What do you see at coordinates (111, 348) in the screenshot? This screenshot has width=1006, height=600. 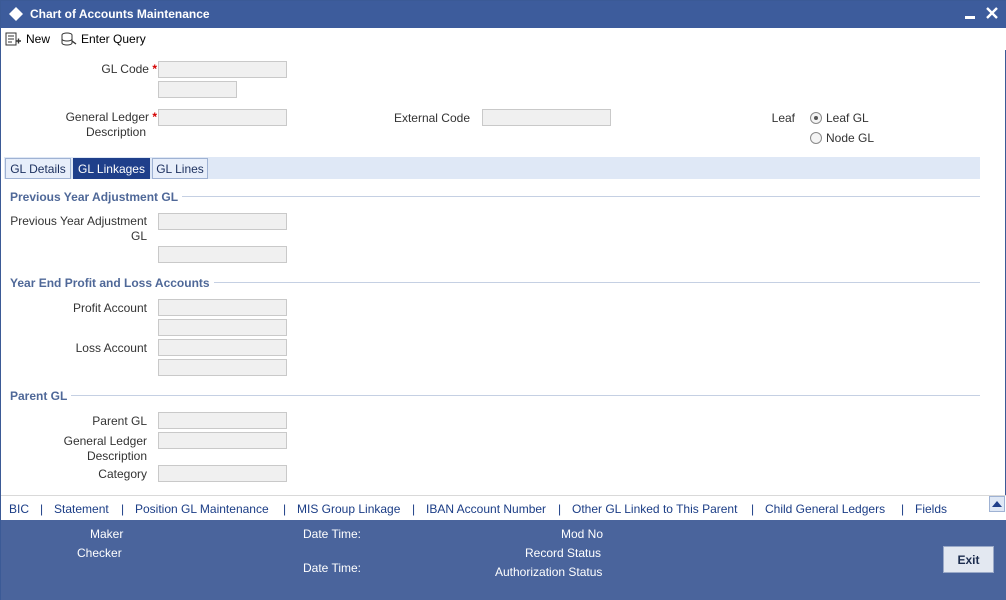 I see `loss-account-label: Loss Account` at bounding box center [111, 348].